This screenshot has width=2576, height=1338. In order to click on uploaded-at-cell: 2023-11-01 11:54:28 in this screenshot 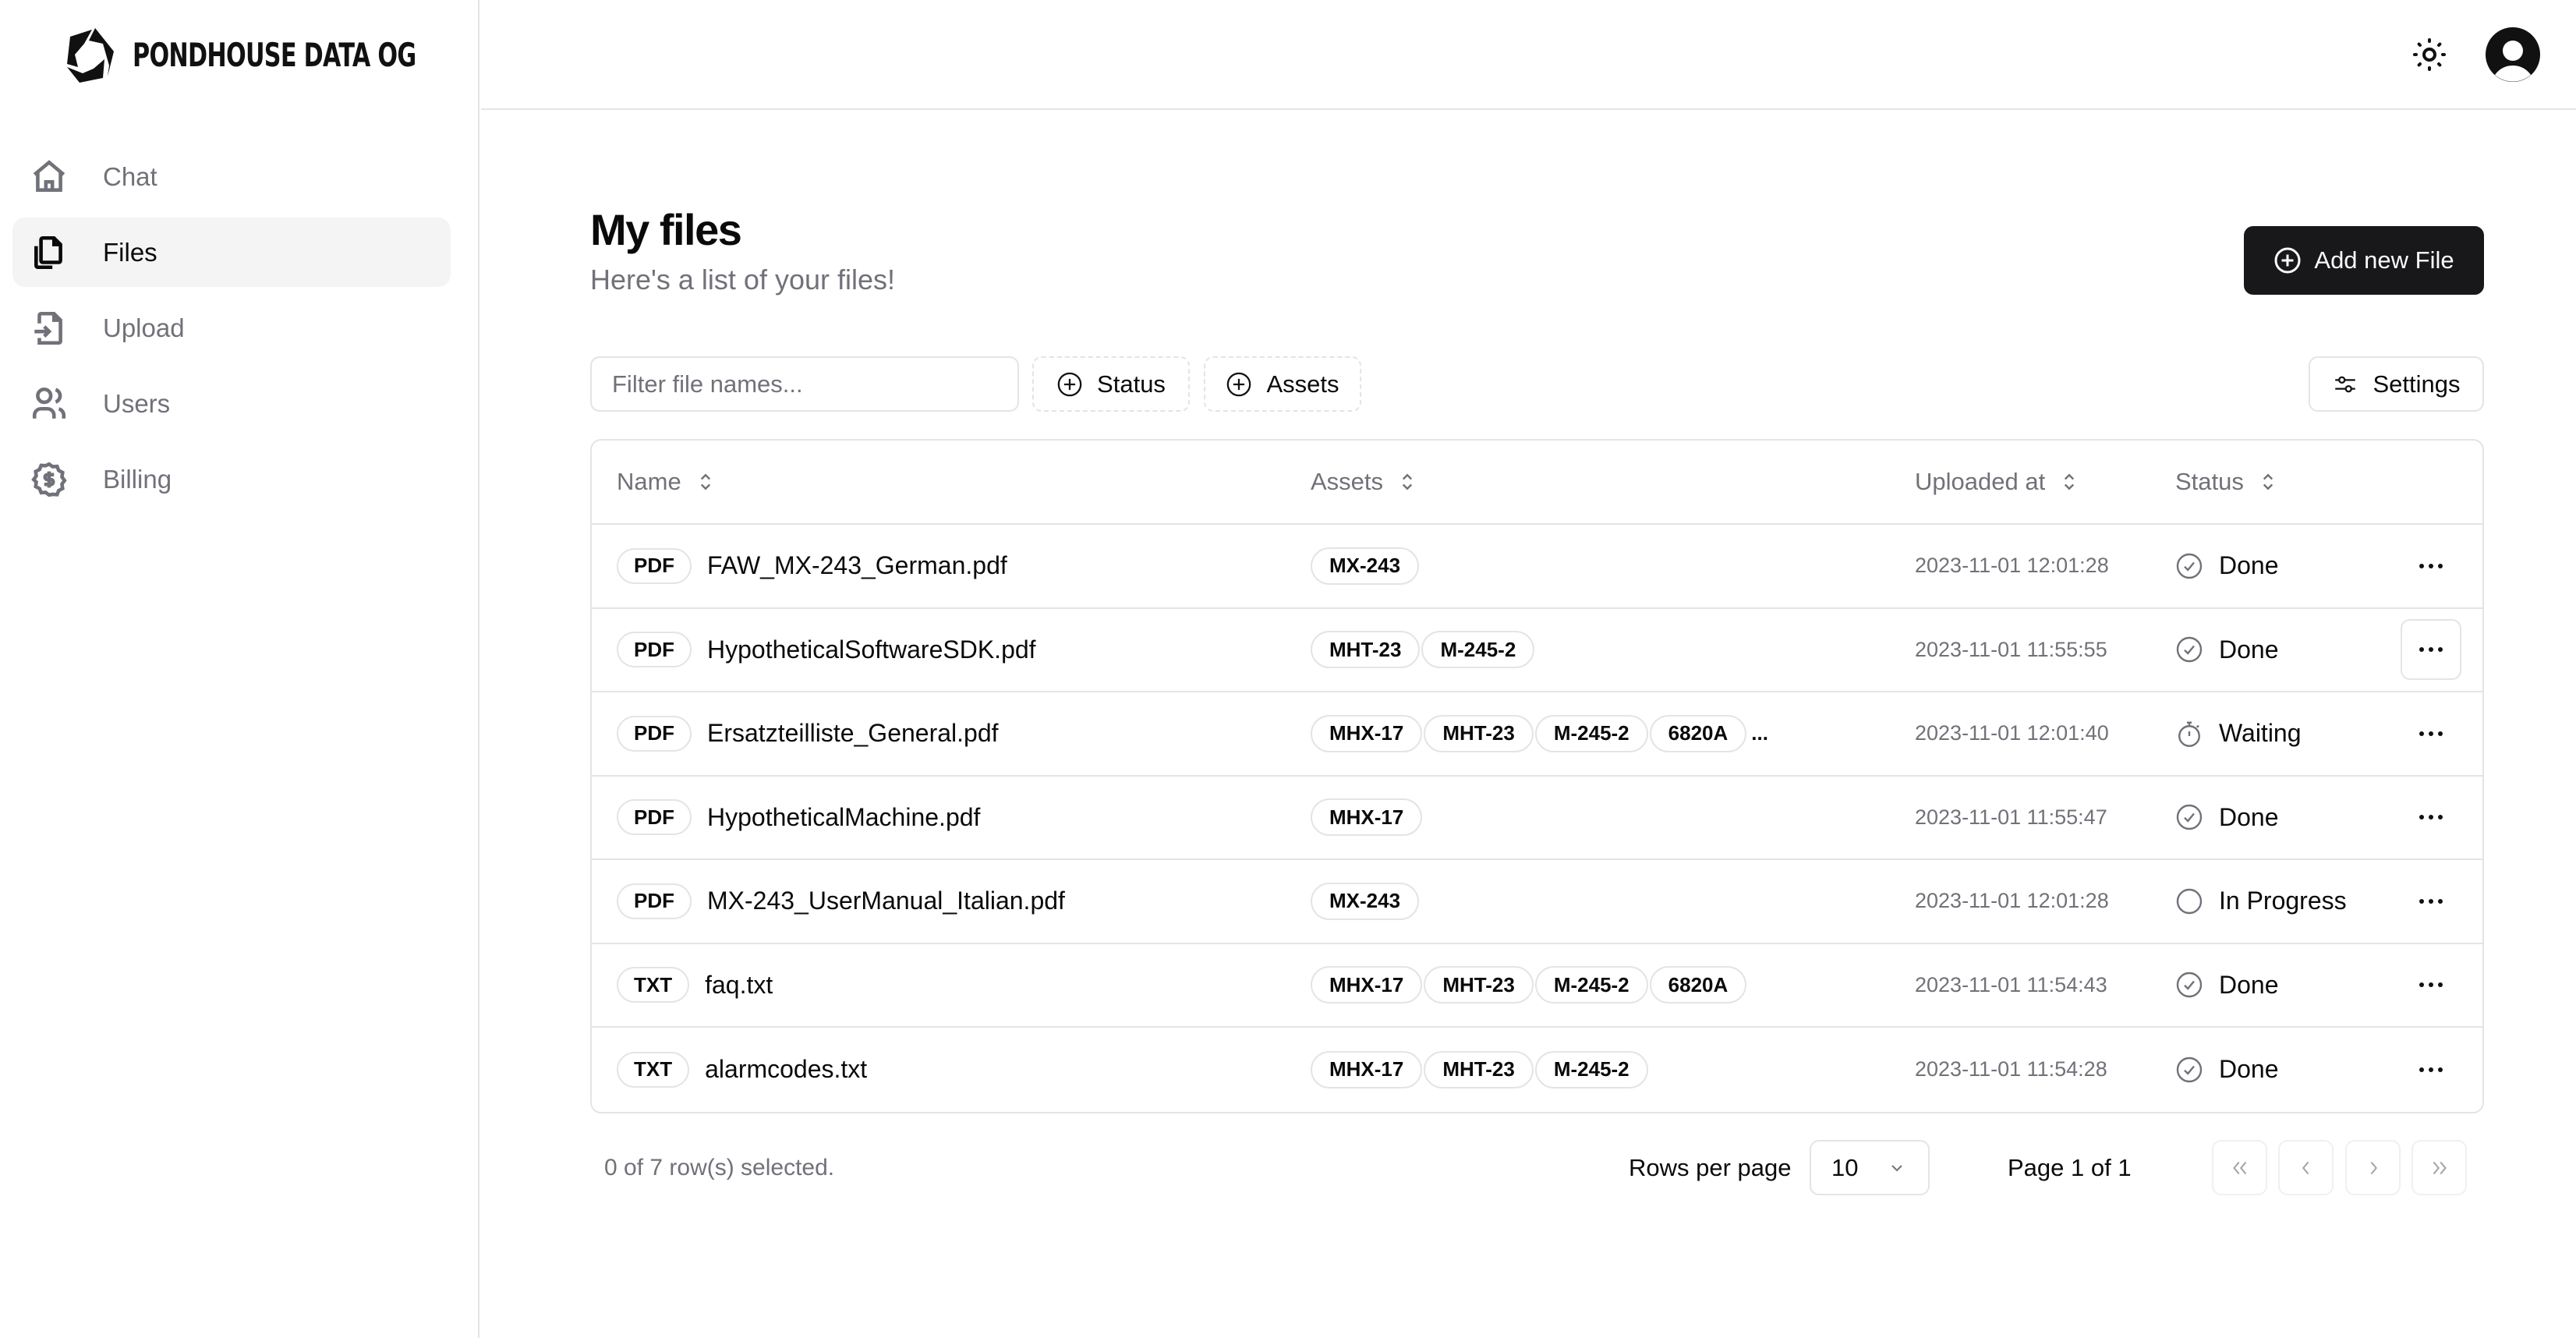, I will do `click(2011, 1070)`.